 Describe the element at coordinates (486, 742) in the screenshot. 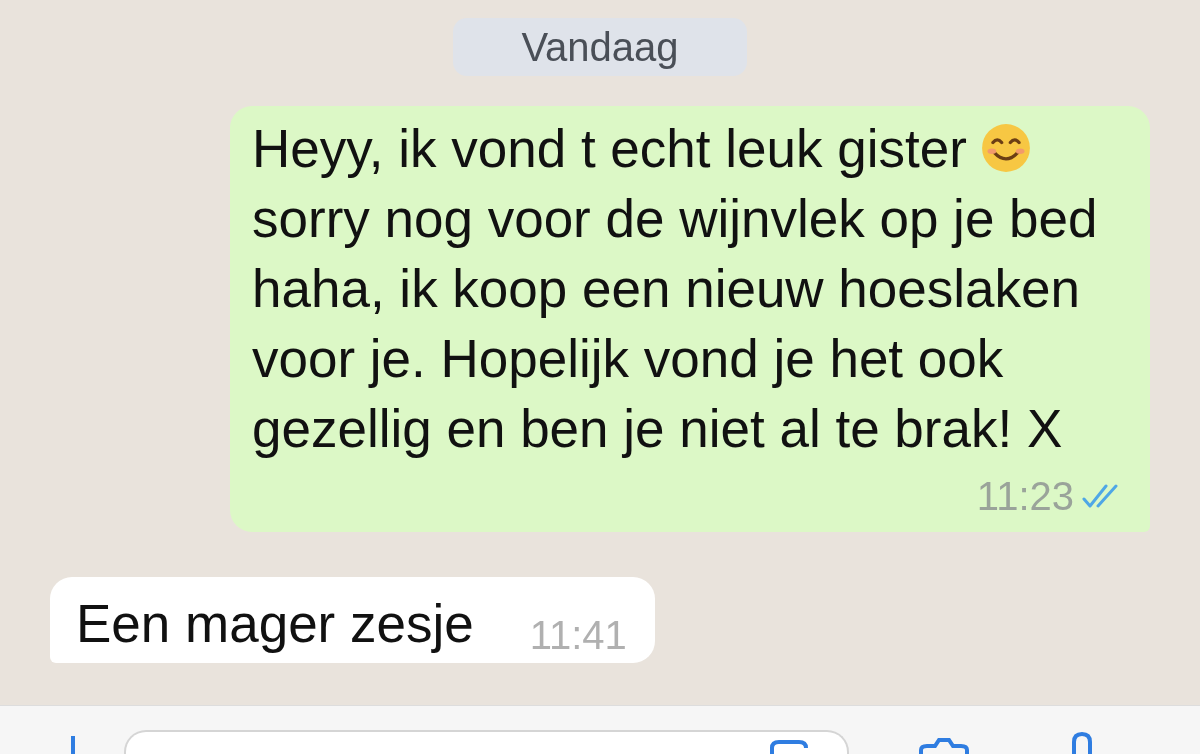

I see `message-input-field` at that location.